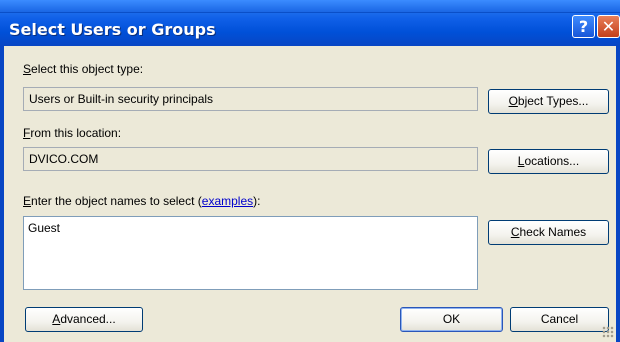 This screenshot has height=342, width=620. What do you see at coordinates (72, 133) in the screenshot?
I see `location-label: From this location:` at bounding box center [72, 133].